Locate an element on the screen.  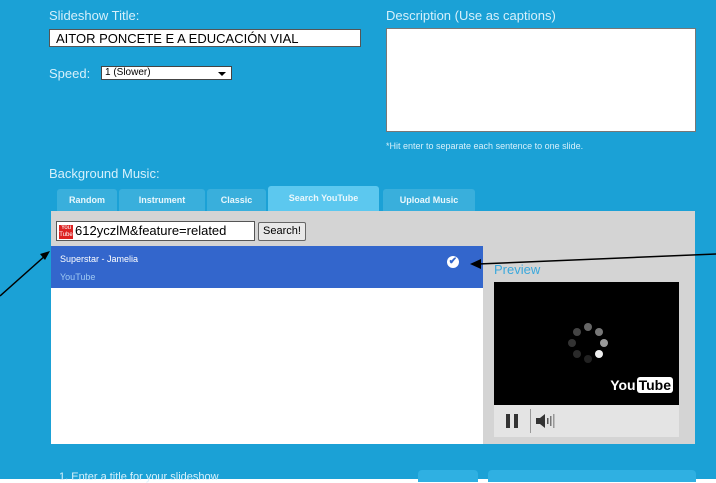
arrow-to-check-icon is located at coordinates (593, 261).